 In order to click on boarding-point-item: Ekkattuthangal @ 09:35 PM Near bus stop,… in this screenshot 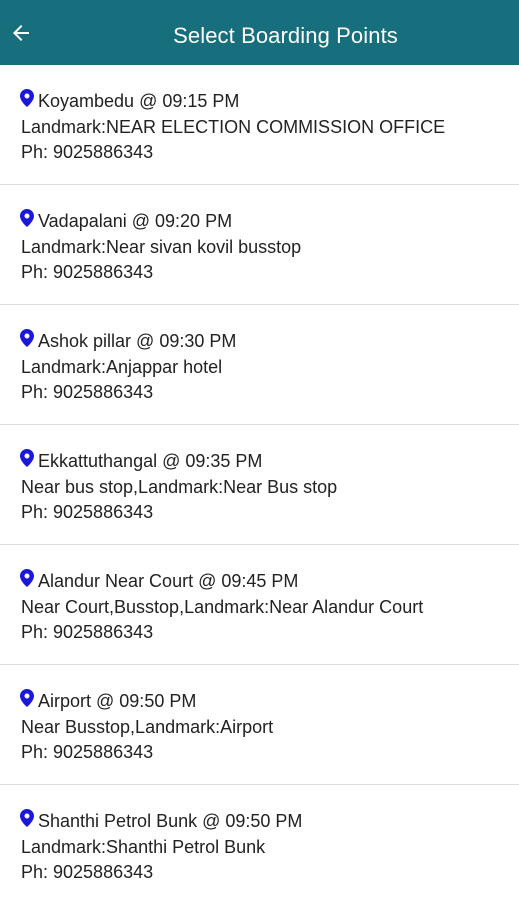, I will do `click(259, 485)`.